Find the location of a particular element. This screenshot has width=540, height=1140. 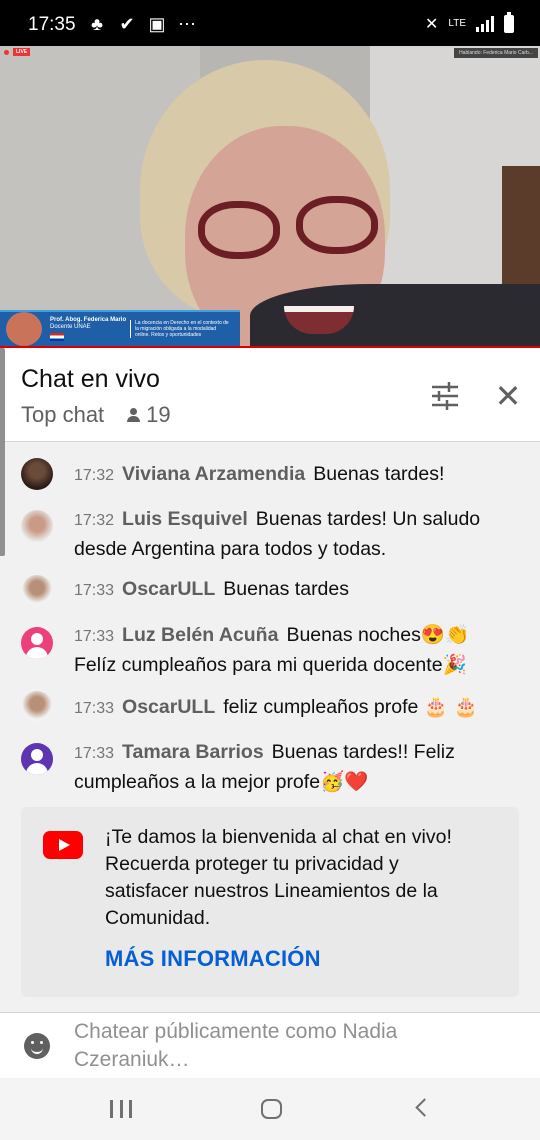

presenter-avatar is located at coordinates (24, 329).